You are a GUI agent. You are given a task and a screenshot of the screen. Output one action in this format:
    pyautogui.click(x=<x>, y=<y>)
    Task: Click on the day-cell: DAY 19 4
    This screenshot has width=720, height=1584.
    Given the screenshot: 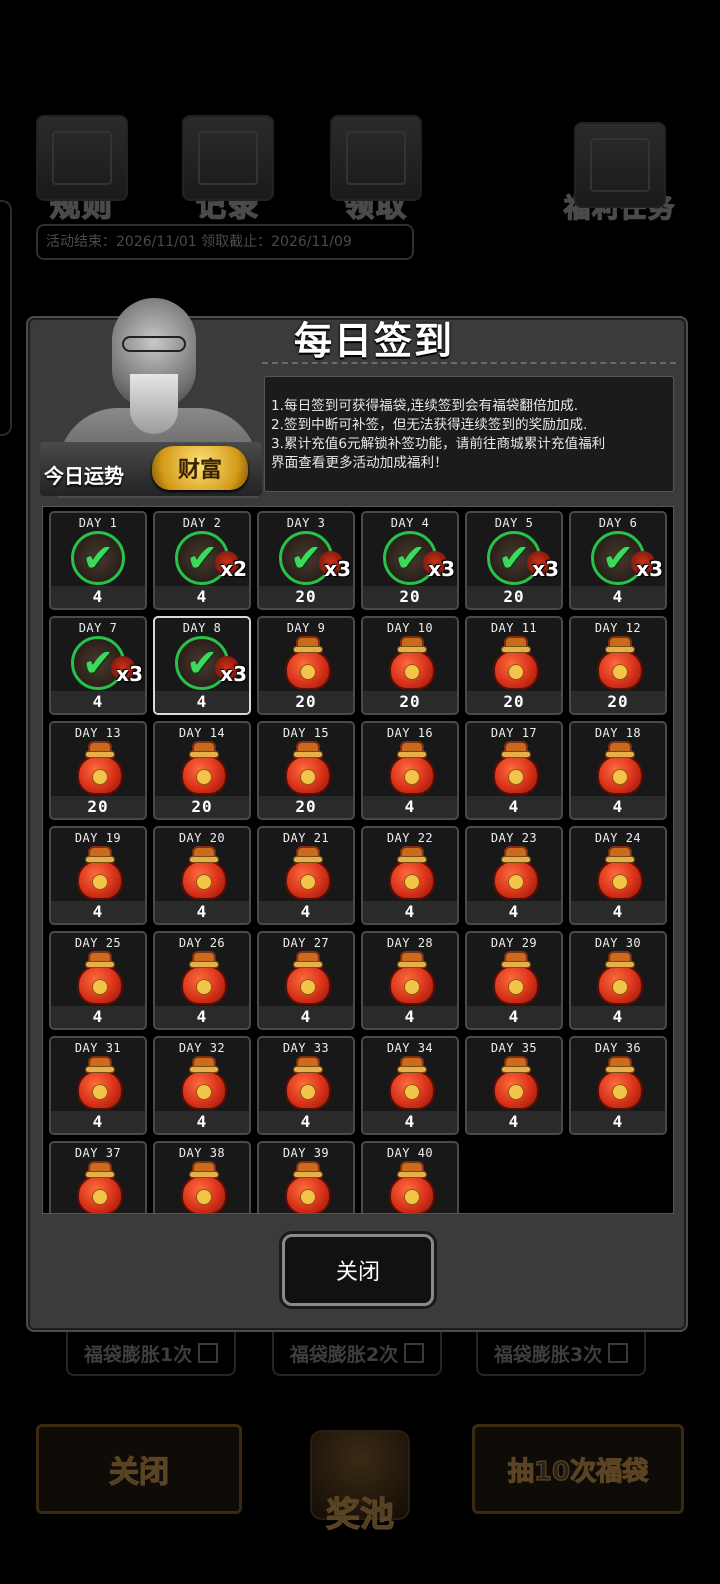 What is the action you would take?
    pyautogui.click(x=98, y=875)
    